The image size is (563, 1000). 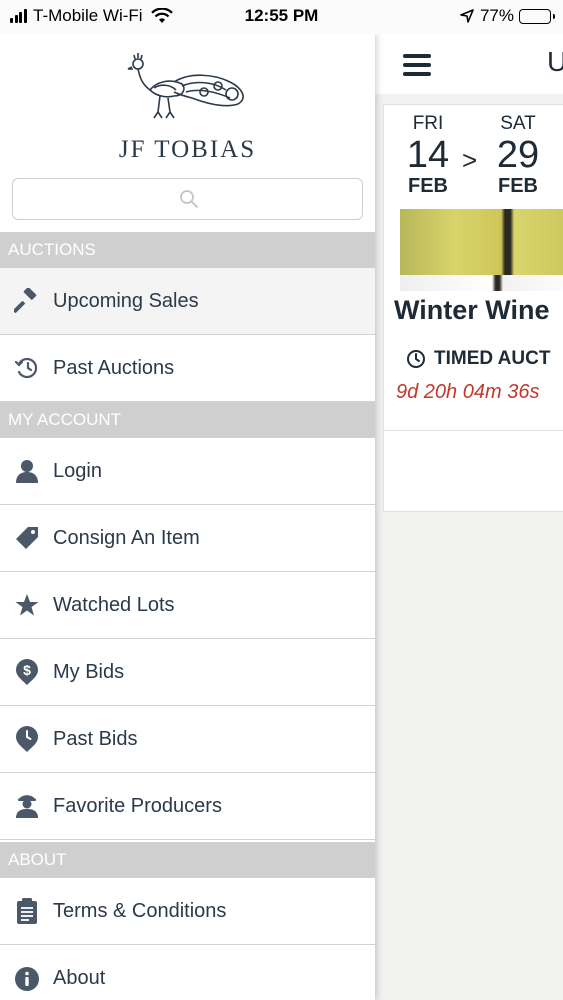 I want to click on auction-type: TIMED AUCT, so click(x=478, y=359).